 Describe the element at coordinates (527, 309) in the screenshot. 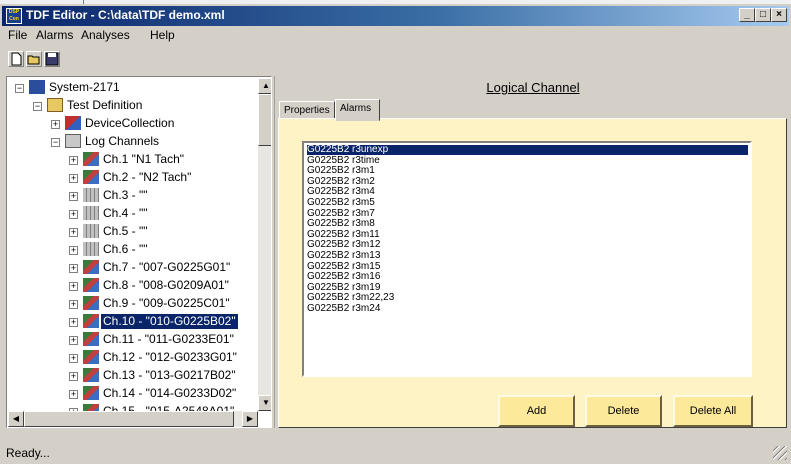

I see `alarm-list-item: G0225B2 r3m24` at that location.